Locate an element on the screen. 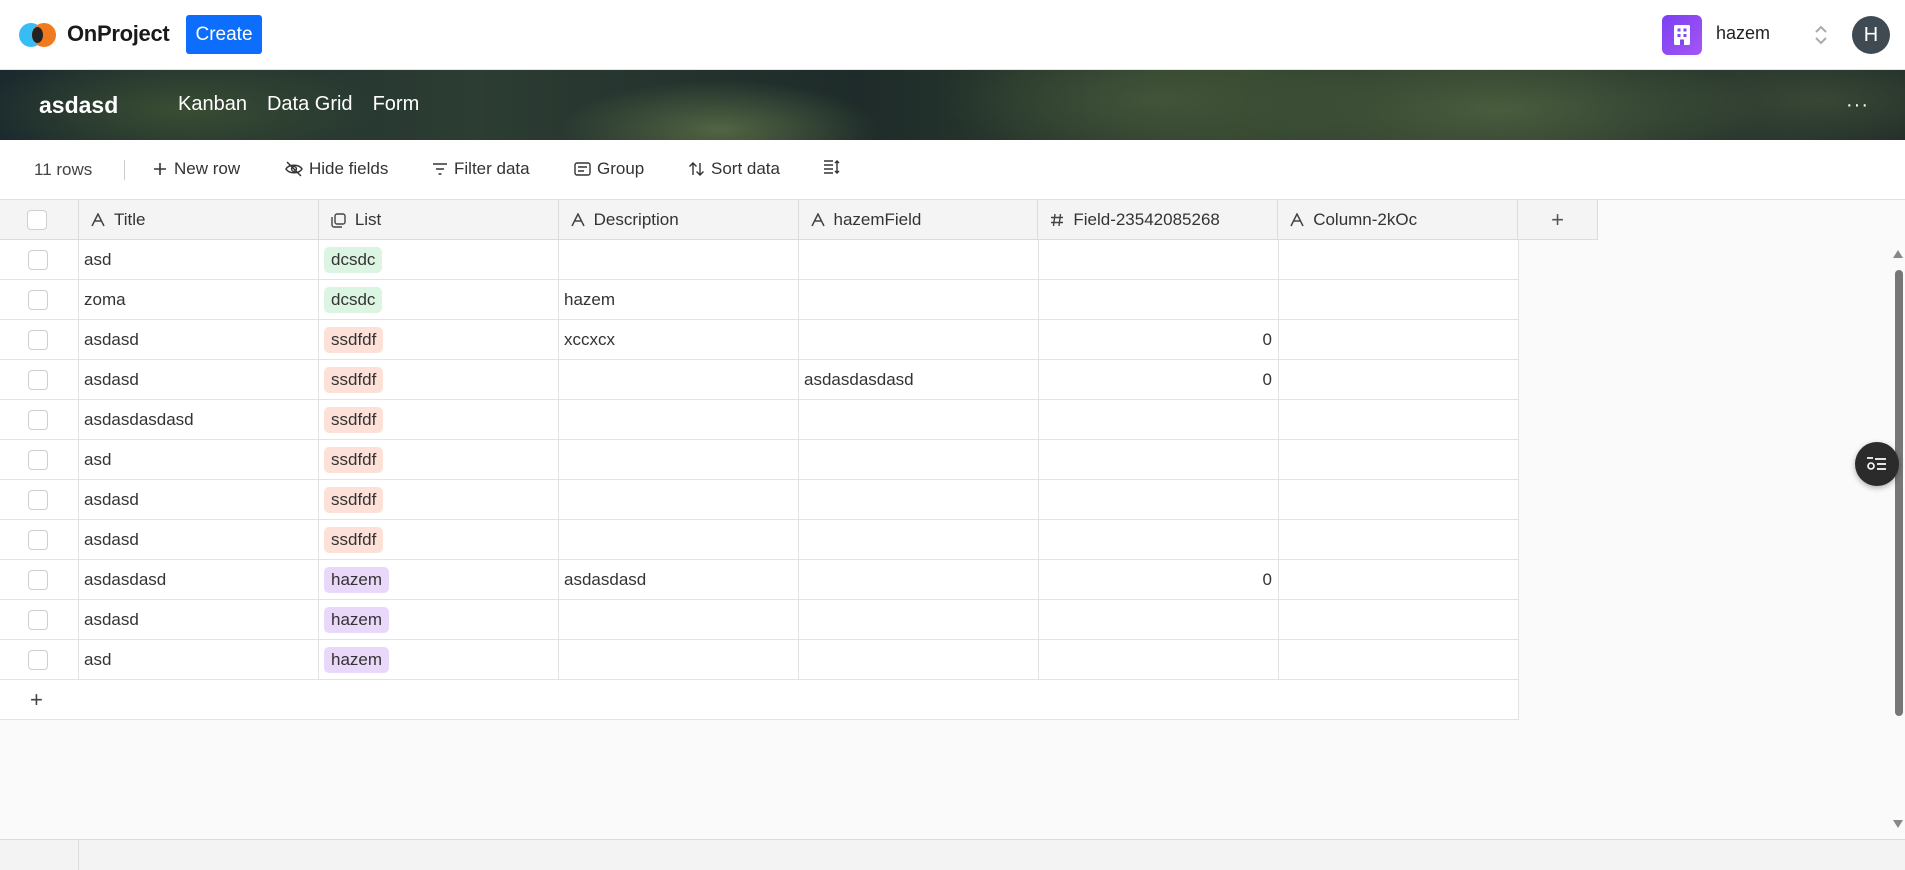 This screenshot has height=870, width=1905. table-row: asdasd hazem is located at coordinates (759, 620).